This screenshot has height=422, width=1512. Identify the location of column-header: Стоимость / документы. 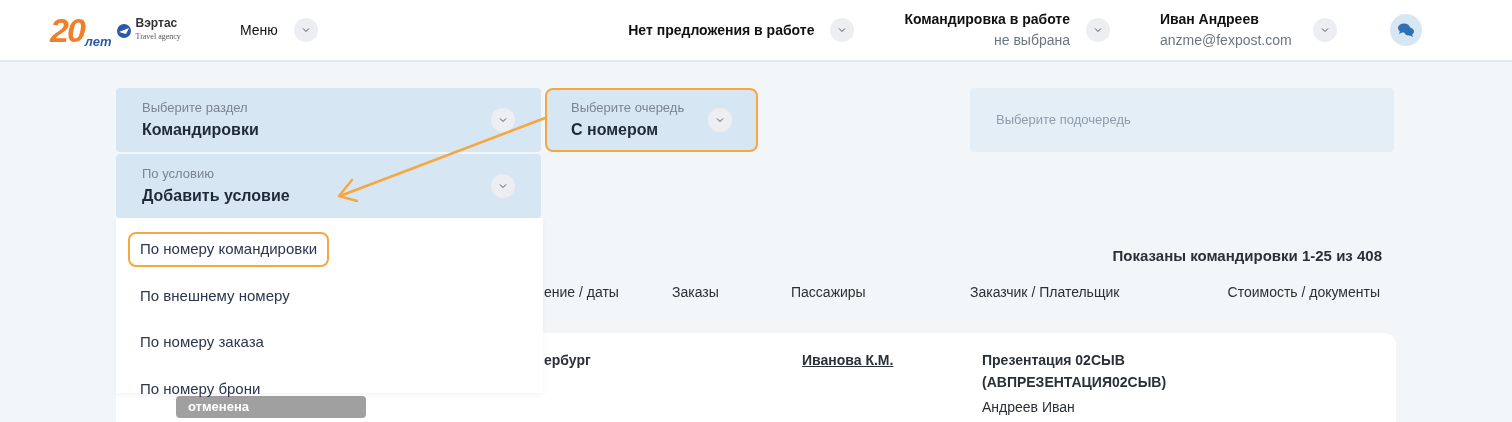
(1303, 292).